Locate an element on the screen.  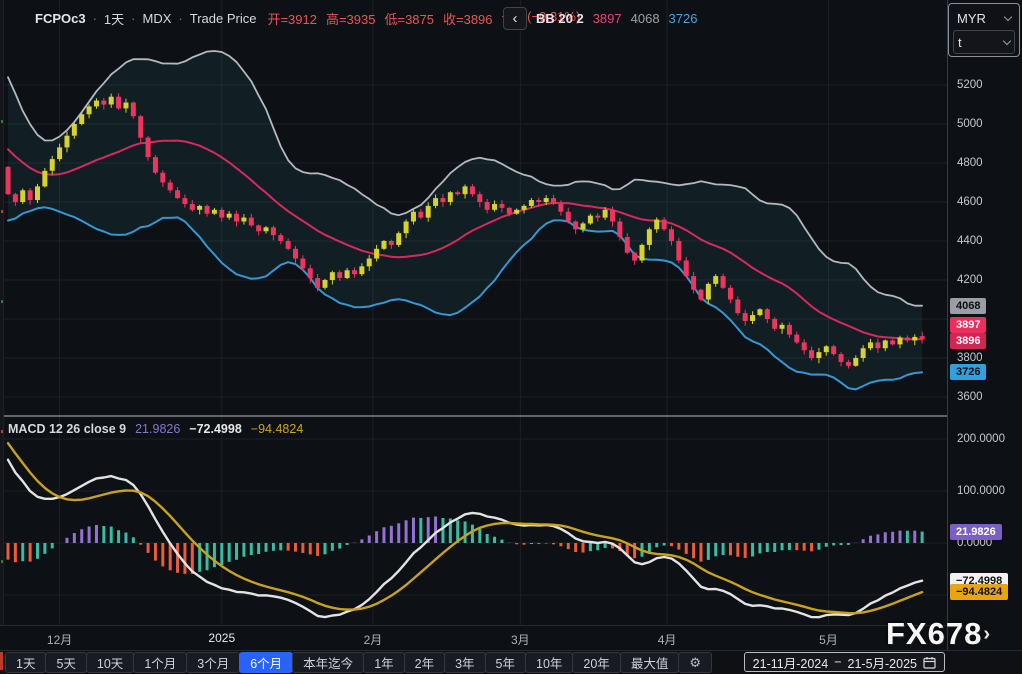
ohlc-item: 低=3875 is located at coordinates (409, 19).